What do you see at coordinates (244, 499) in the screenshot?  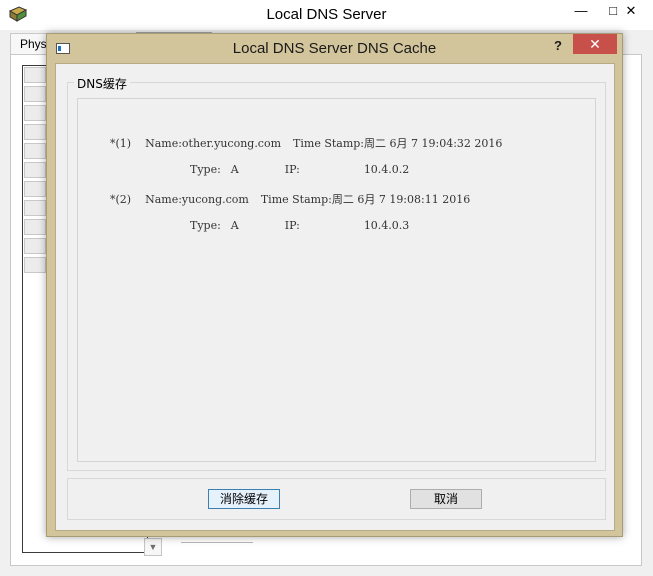 I see `clear-cache-button: 消除缓存` at bounding box center [244, 499].